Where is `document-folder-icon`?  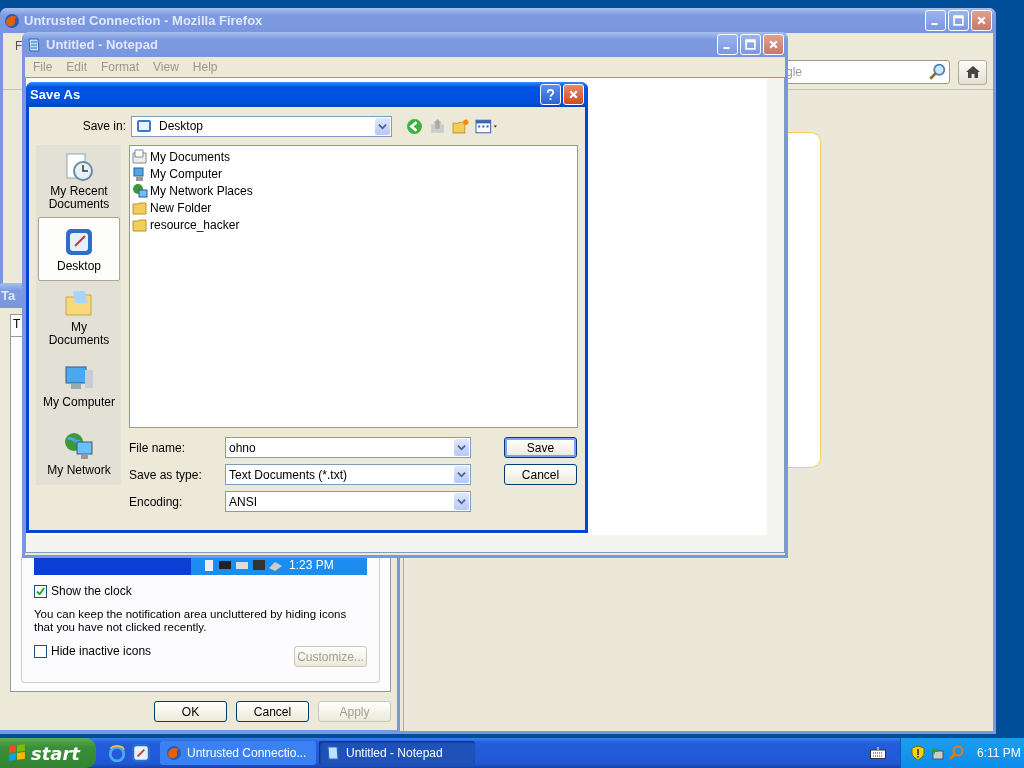 document-folder-icon is located at coordinates (140, 156).